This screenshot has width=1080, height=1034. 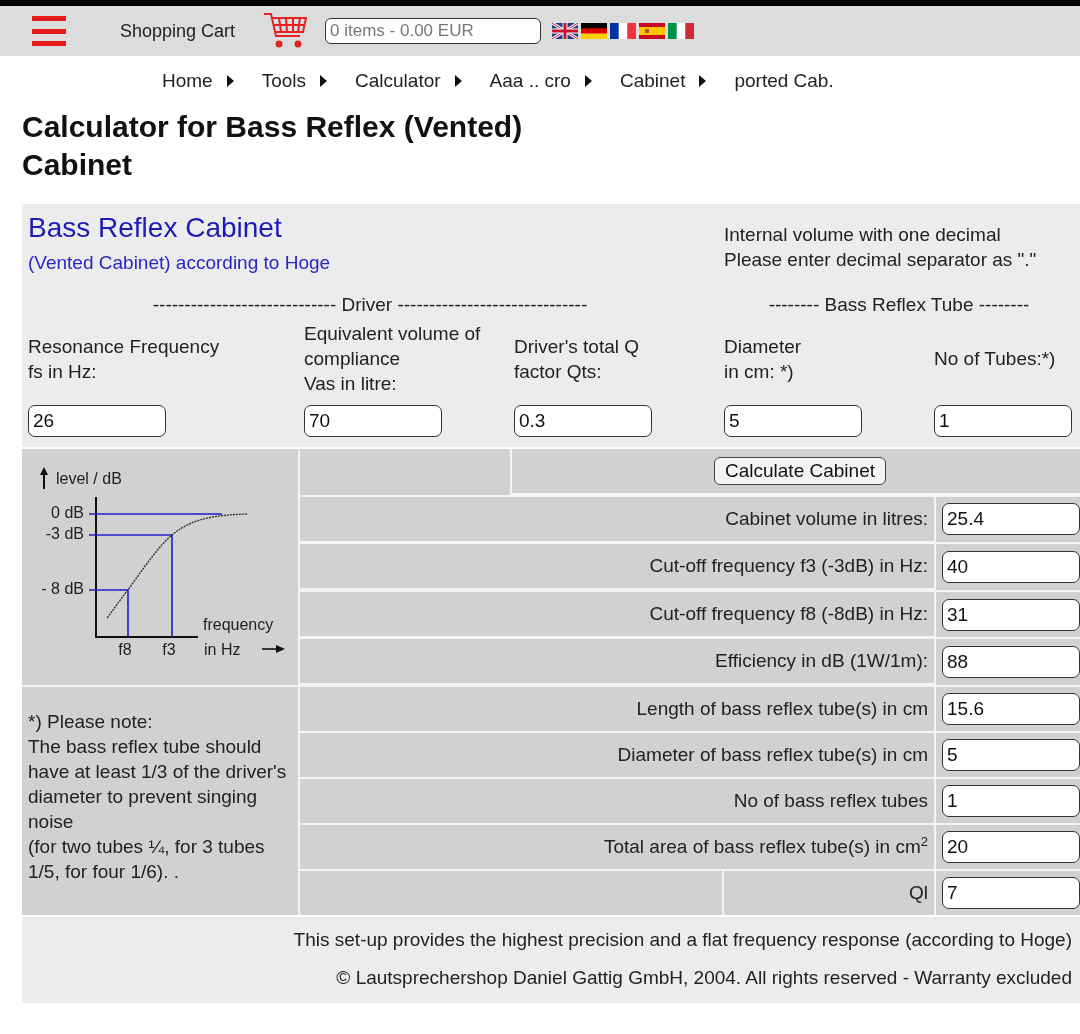 What do you see at coordinates (97, 421) in the screenshot?
I see `input-field: 26` at bounding box center [97, 421].